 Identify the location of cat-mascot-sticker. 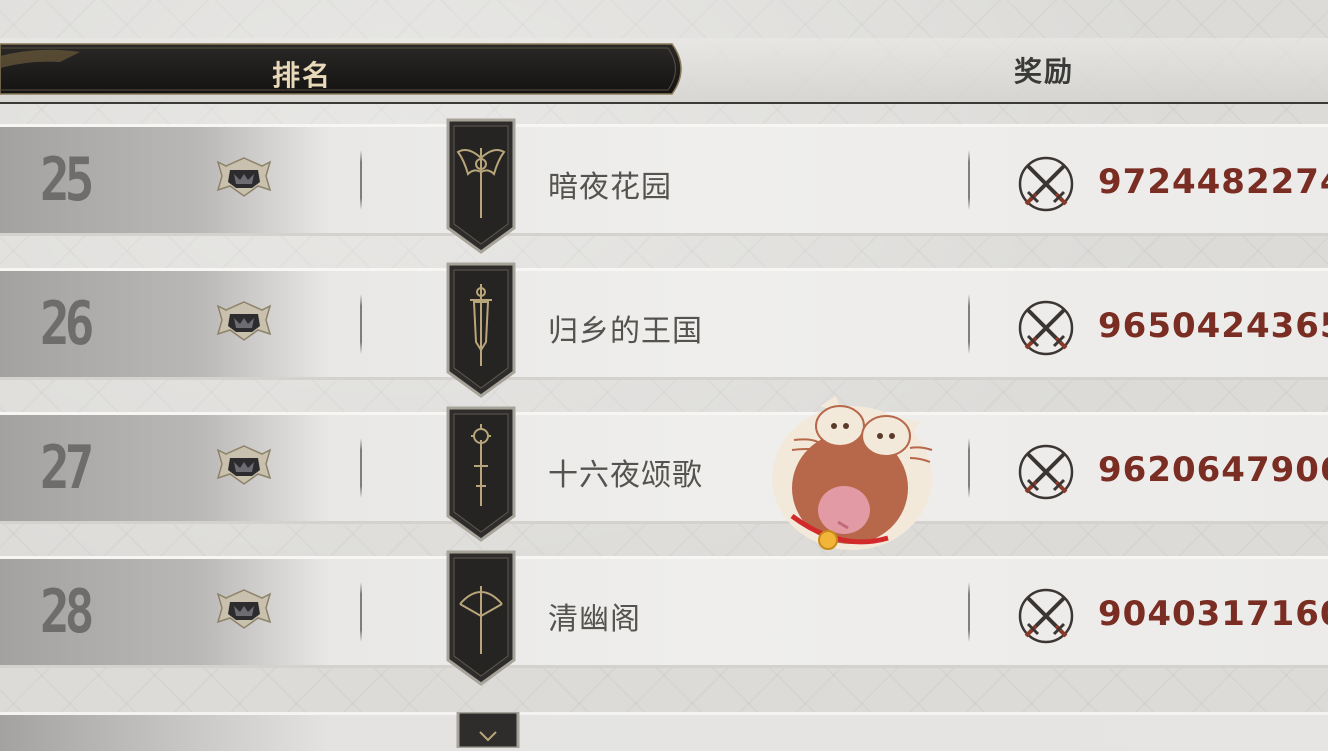
(852, 473).